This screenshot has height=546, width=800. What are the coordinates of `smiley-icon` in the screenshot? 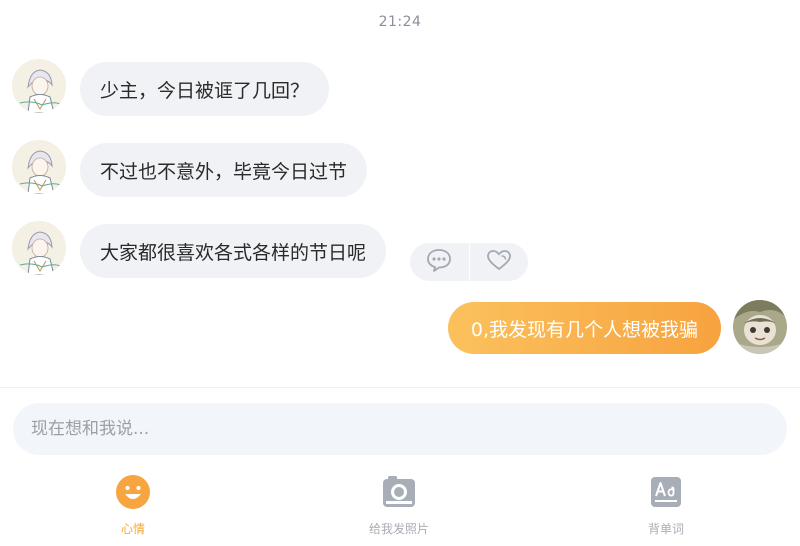 It's located at (133, 492).